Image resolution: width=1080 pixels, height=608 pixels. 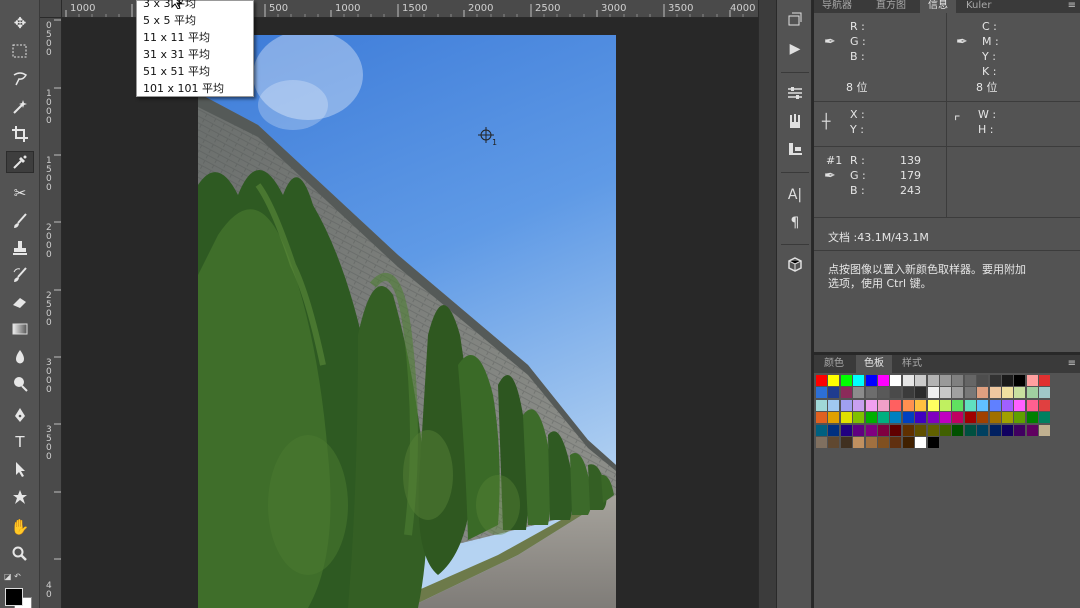 What do you see at coordinates (20, 384) in the screenshot?
I see `dodge-tool-icon` at bounding box center [20, 384].